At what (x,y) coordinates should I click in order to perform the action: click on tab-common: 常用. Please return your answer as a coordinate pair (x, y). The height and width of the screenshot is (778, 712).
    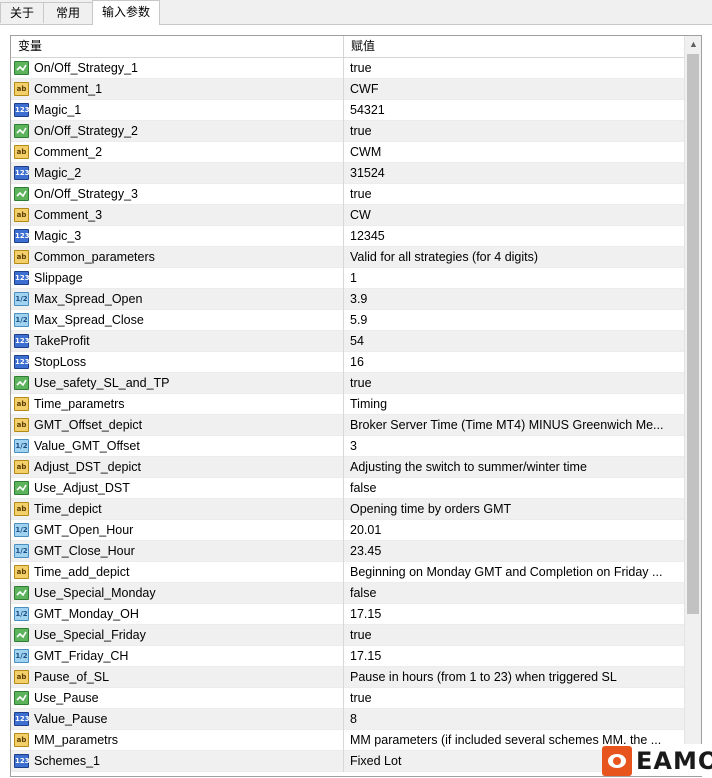
    Looking at the image, I should click on (68, 12).